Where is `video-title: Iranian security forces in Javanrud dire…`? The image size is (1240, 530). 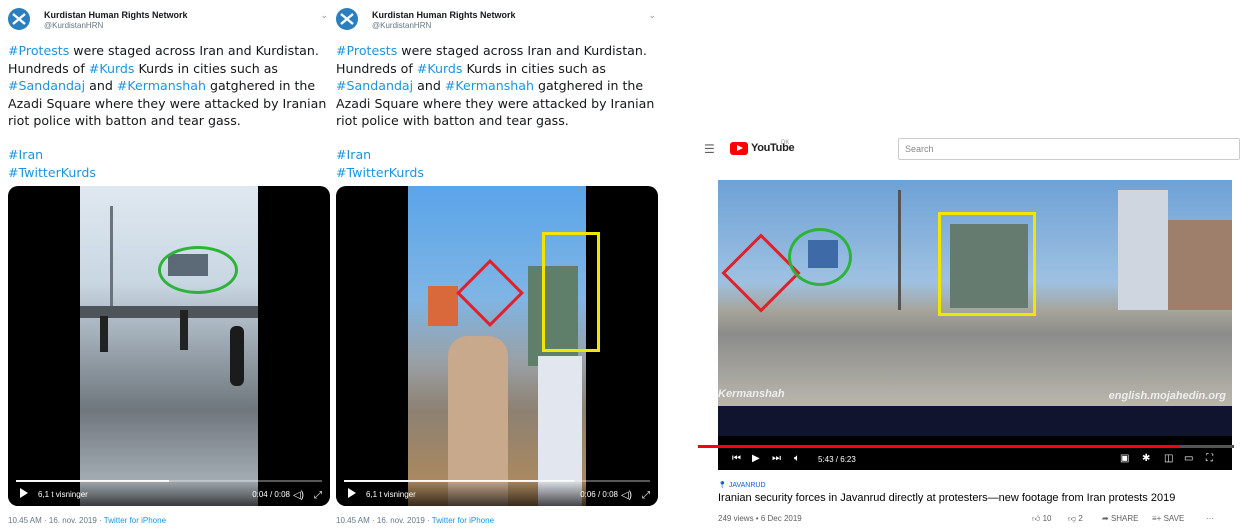
video-title: Iranian security forces in Javanrud dire… is located at coordinates (947, 498).